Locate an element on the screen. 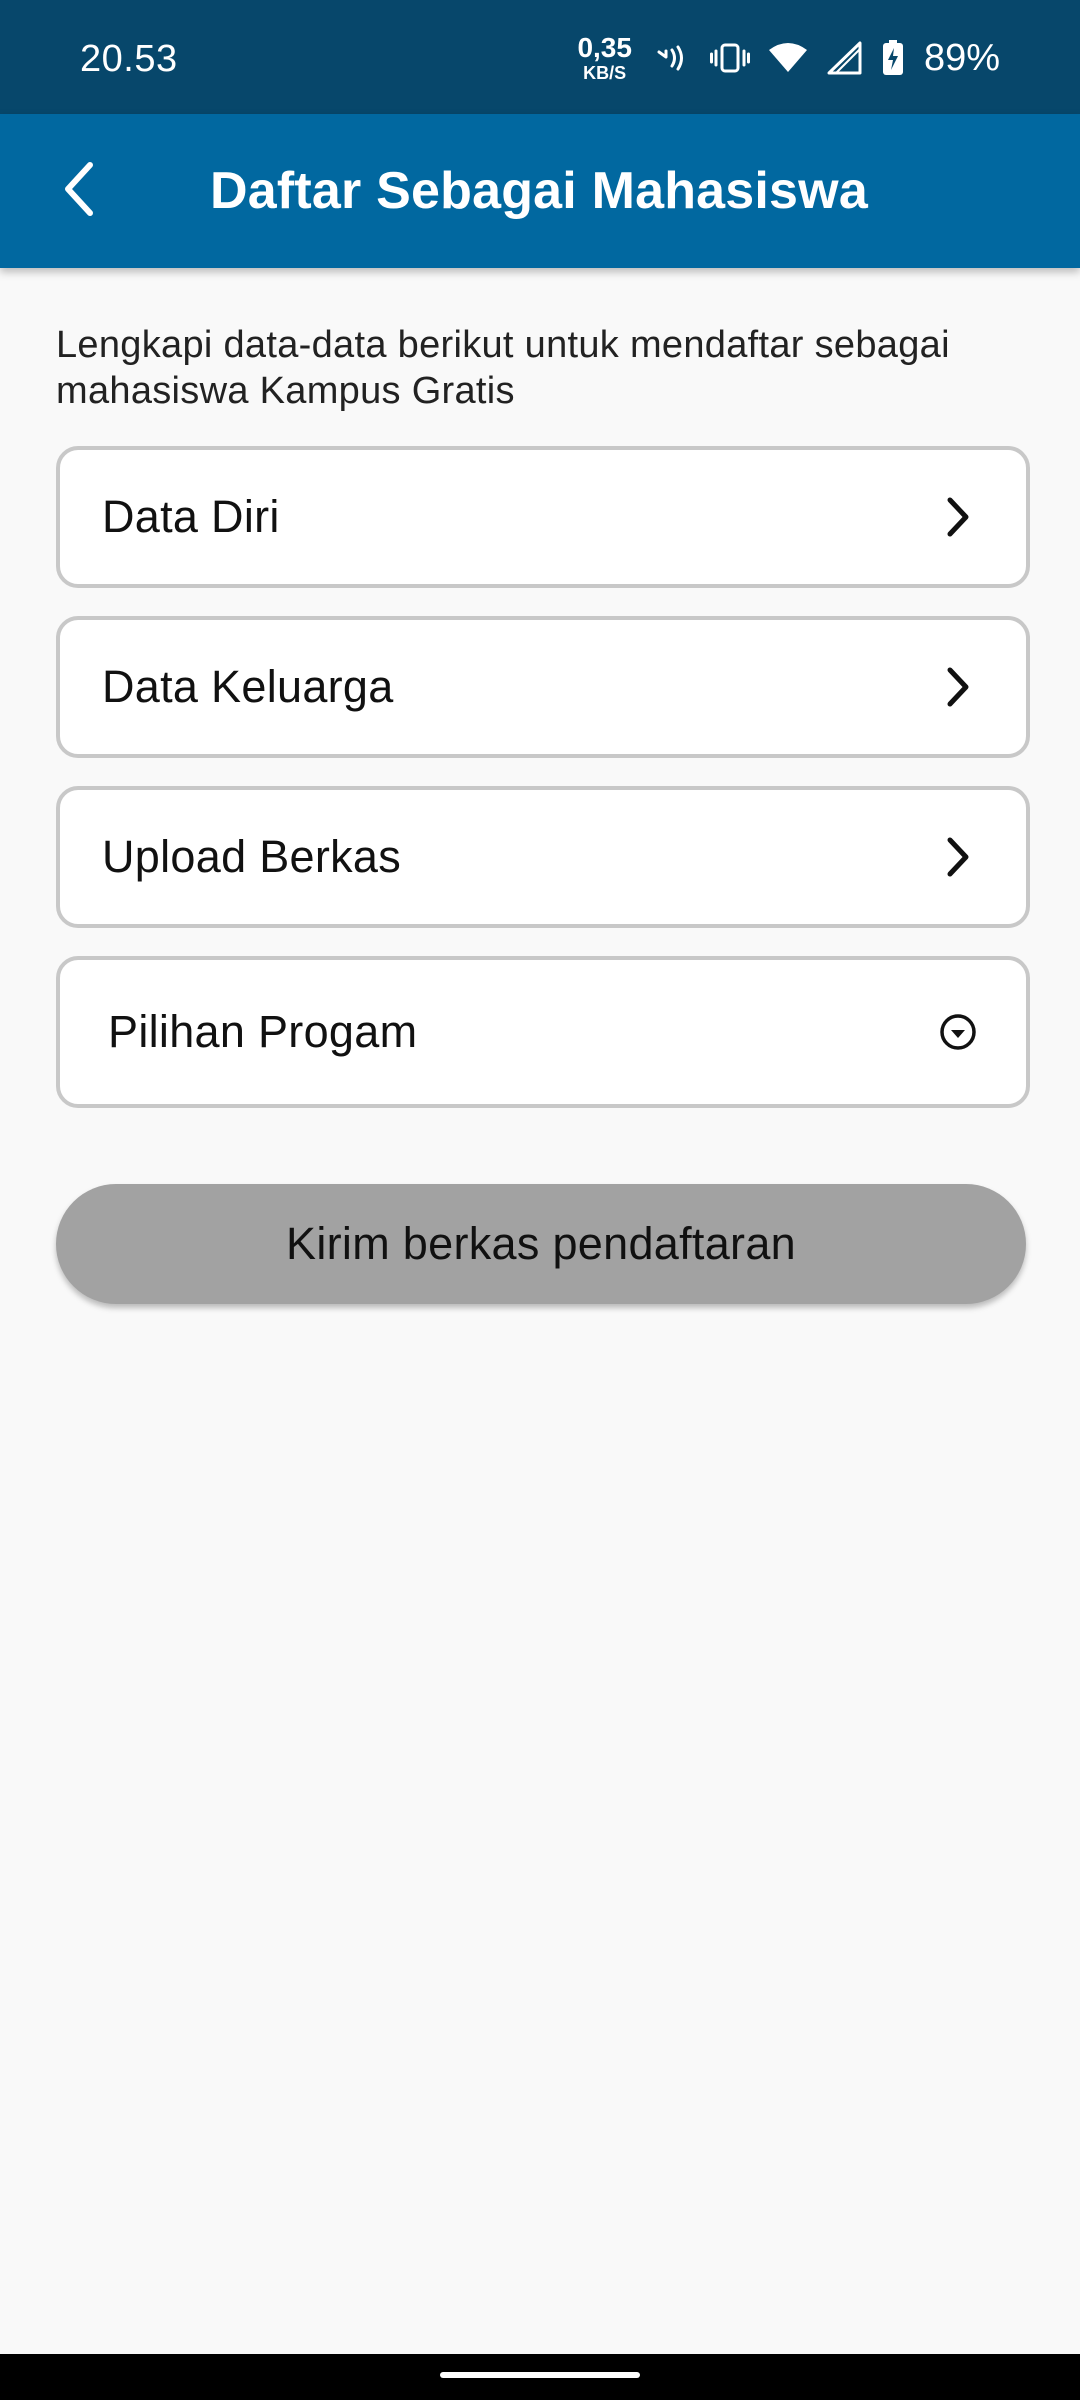 This screenshot has height=2400, width=1080. wifi-icon is located at coordinates (788, 58).